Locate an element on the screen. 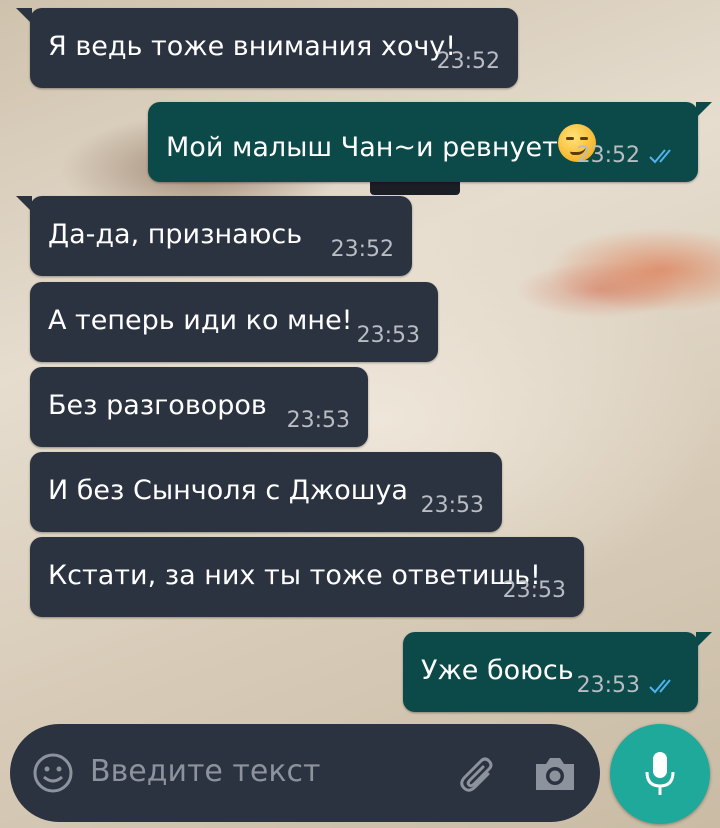 This screenshot has width=720, height=828. message-text: Без разговоров is located at coordinates (157, 405).